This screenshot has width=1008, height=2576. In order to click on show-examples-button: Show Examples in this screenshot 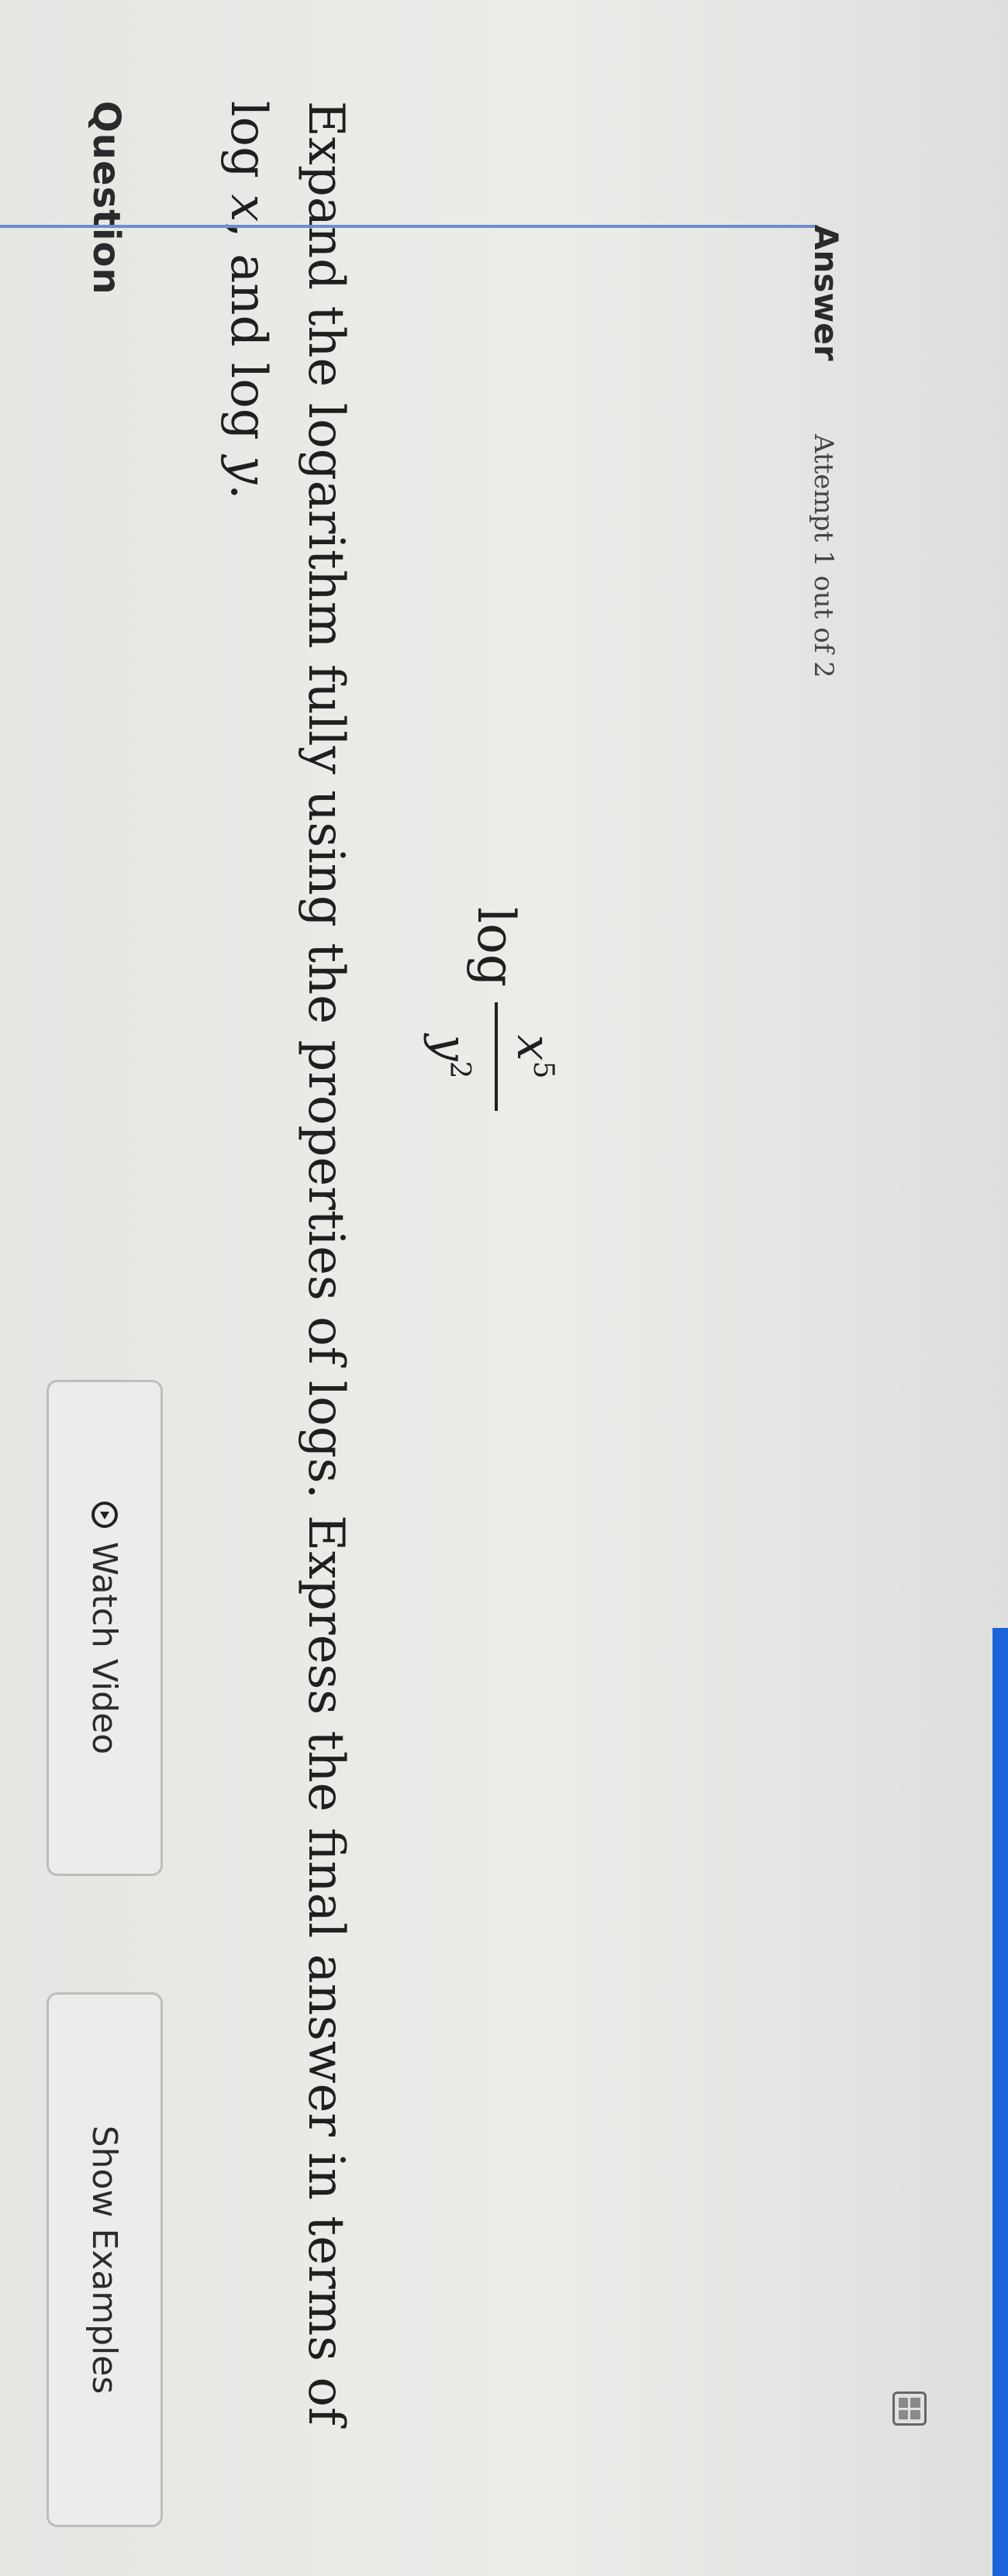, I will do `click(105, 2259)`.